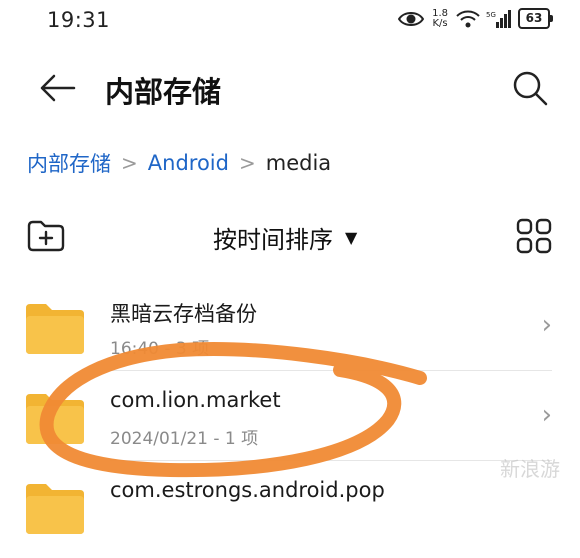 This screenshot has height=558, width=580. What do you see at coordinates (351, 237) in the screenshot?
I see `caret-down-icon: ▼` at bounding box center [351, 237].